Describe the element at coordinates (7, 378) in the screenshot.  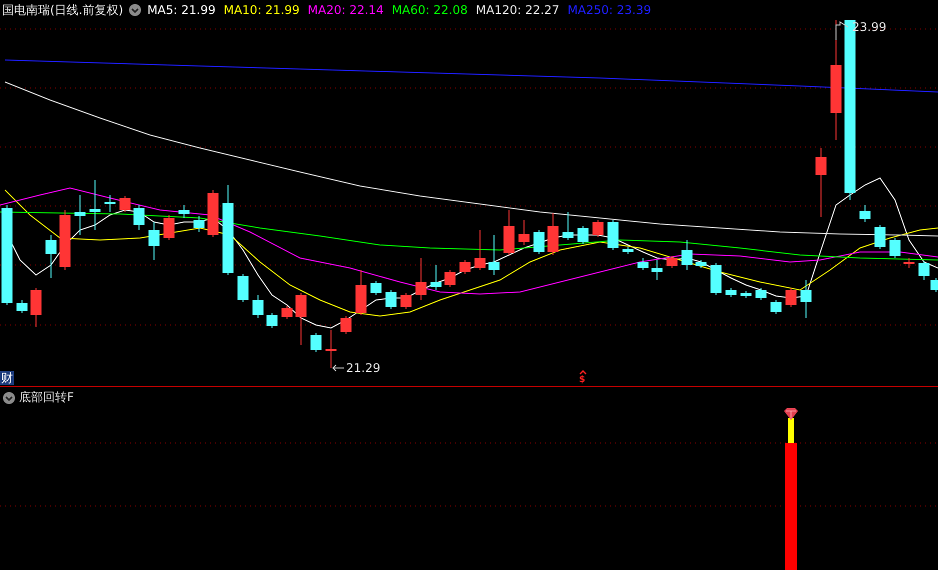
I see `finance-badge: 财` at that location.